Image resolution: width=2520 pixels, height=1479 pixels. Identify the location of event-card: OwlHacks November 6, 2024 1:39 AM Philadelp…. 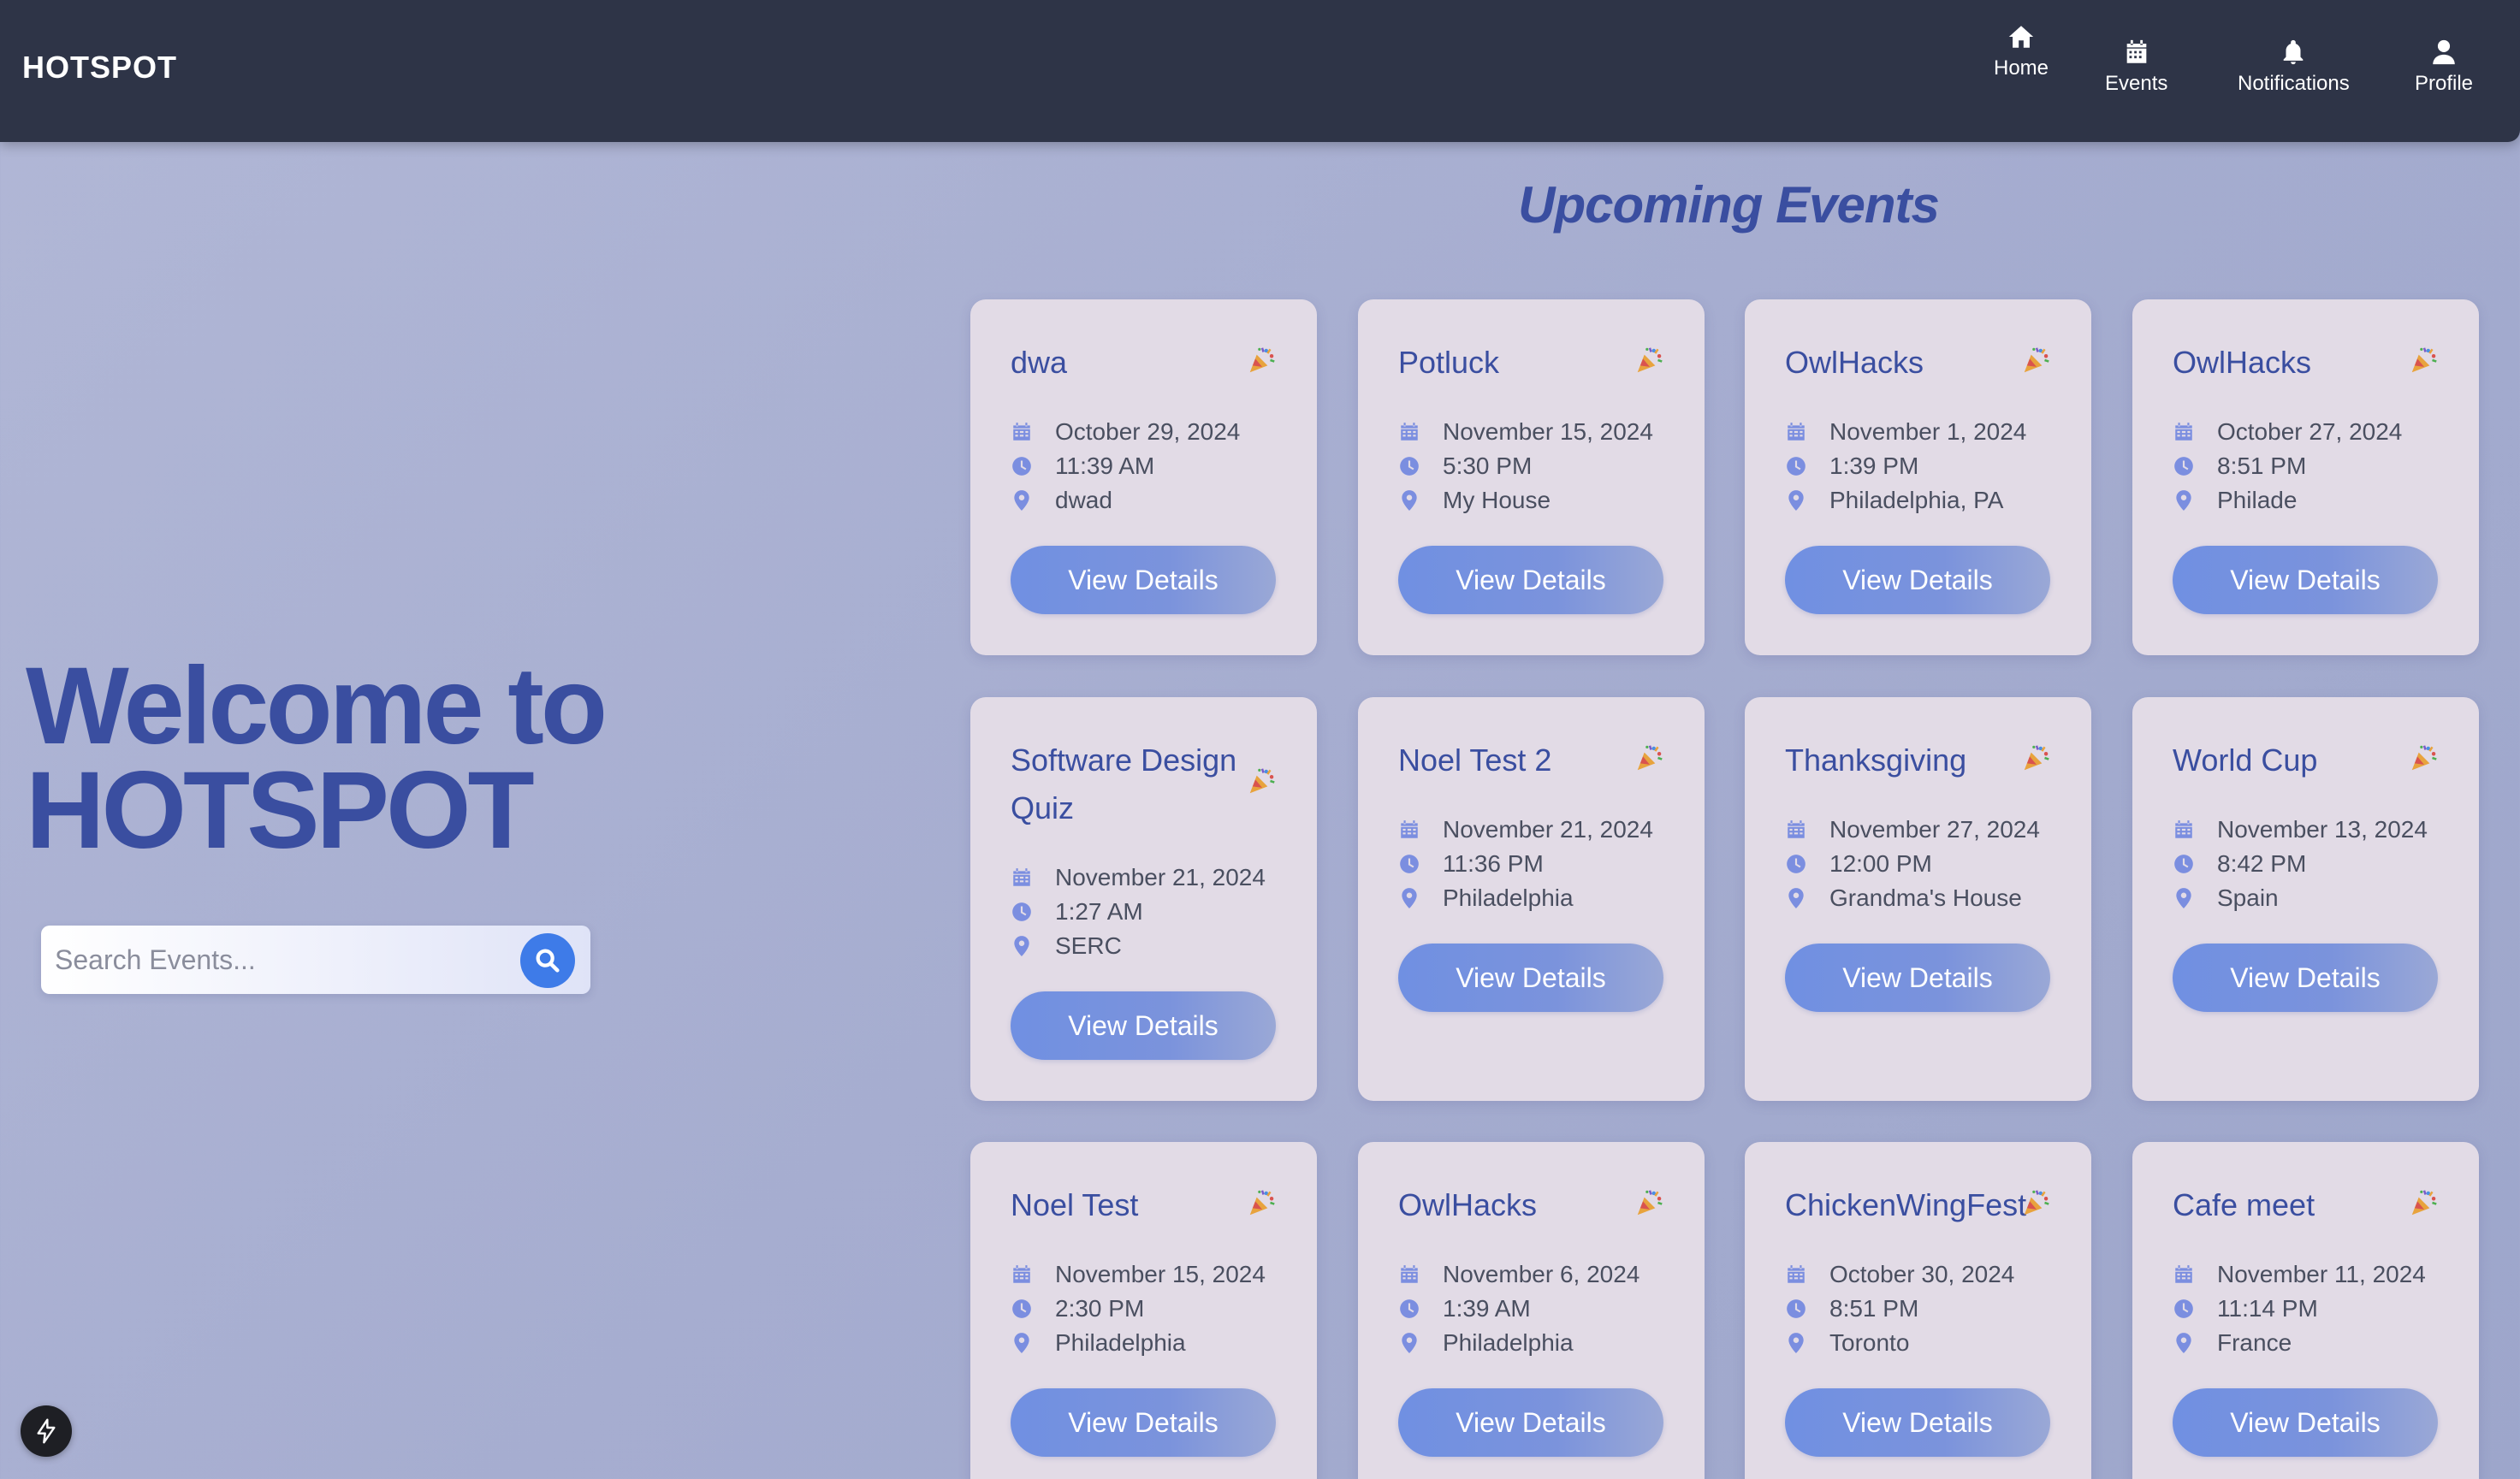
(1531, 1310).